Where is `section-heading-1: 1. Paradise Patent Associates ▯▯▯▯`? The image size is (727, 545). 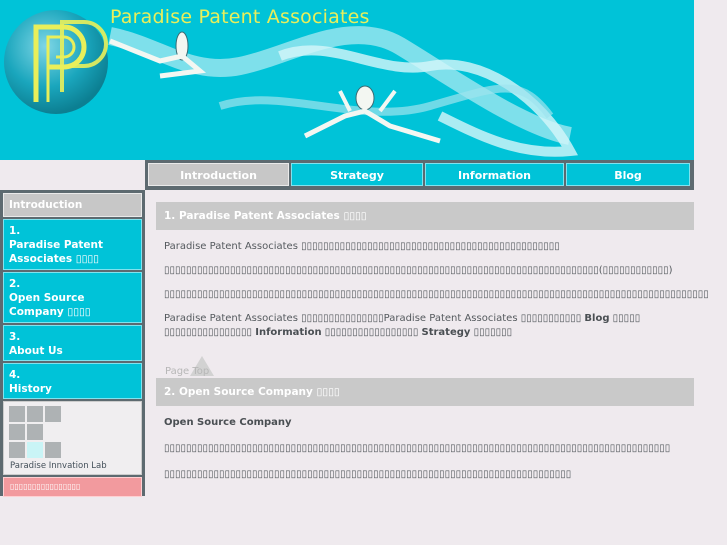
section-heading-1: 1. Paradise Patent Associates ▯▯▯▯ is located at coordinates (425, 216).